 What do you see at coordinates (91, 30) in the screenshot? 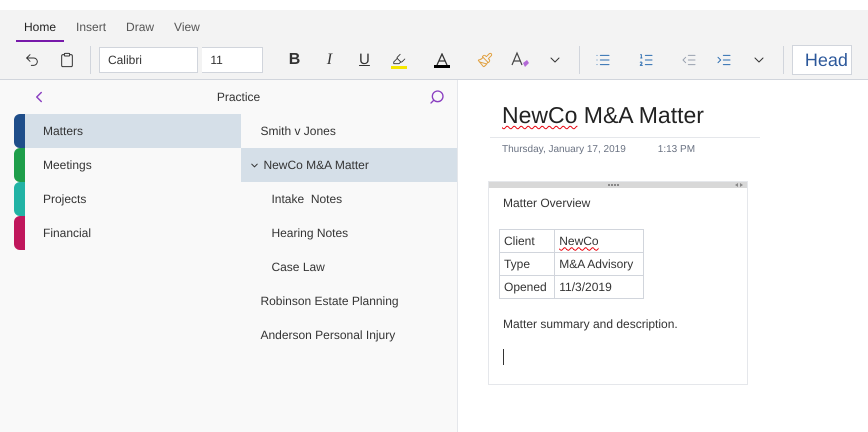
I see `ribbon-tab: Insert` at bounding box center [91, 30].